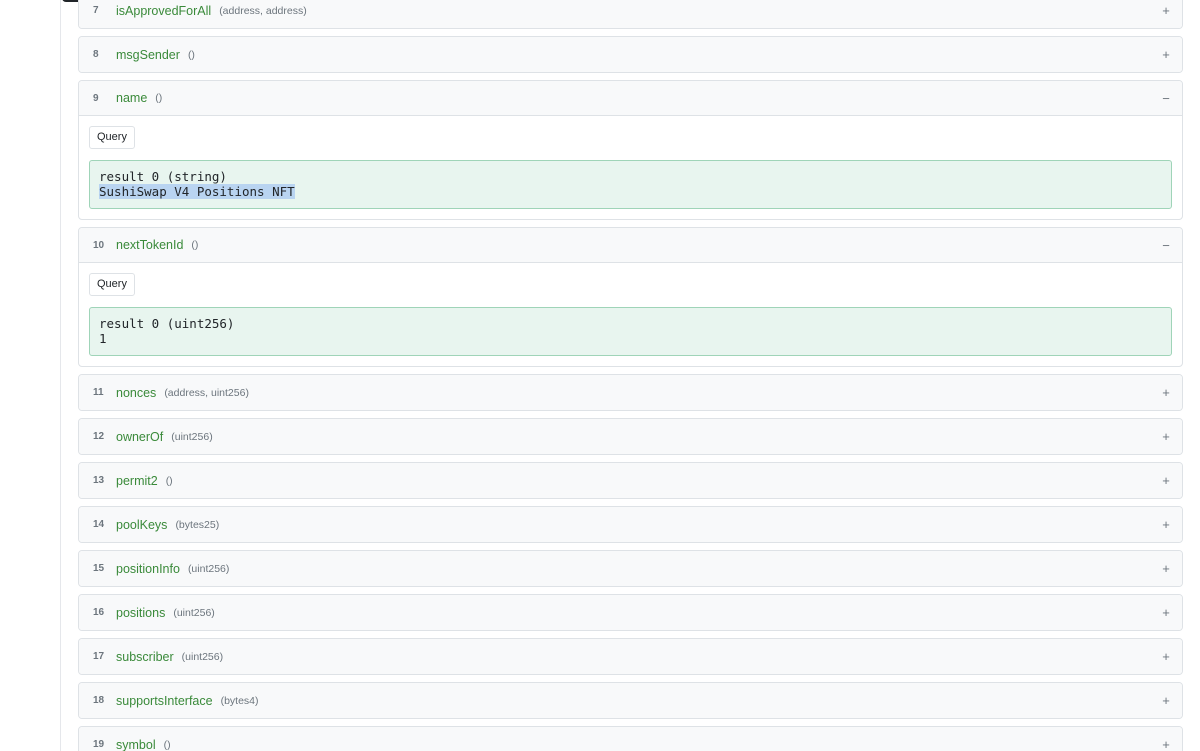 This screenshot has width=1200, height=751. I want to click on function-name: nonces, so click(136, 392).